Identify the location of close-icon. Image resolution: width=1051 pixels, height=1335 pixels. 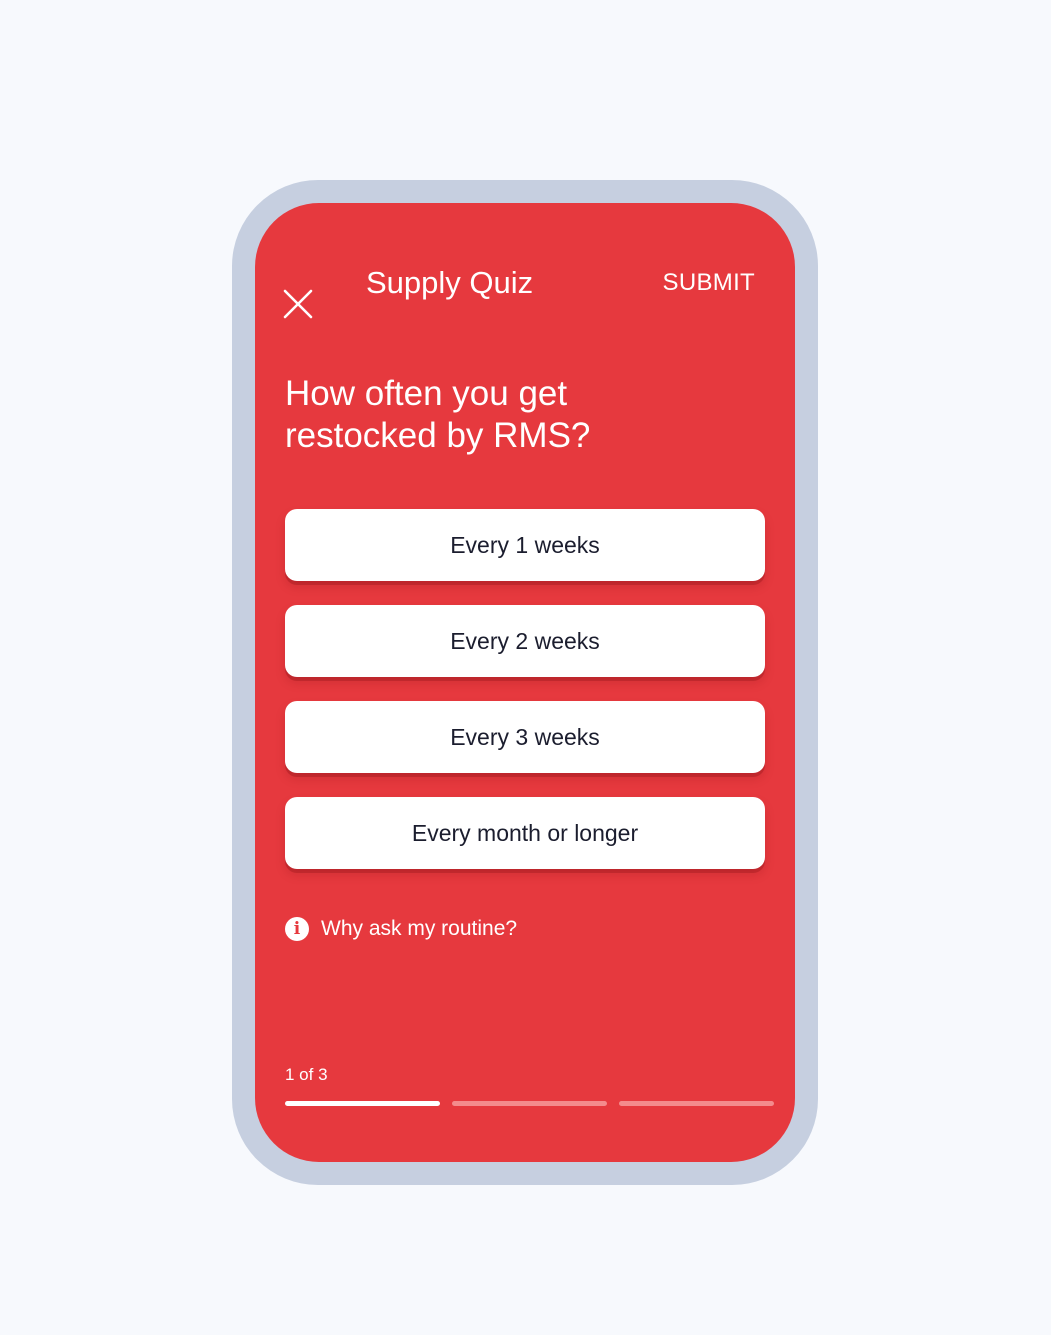
(298, 304).